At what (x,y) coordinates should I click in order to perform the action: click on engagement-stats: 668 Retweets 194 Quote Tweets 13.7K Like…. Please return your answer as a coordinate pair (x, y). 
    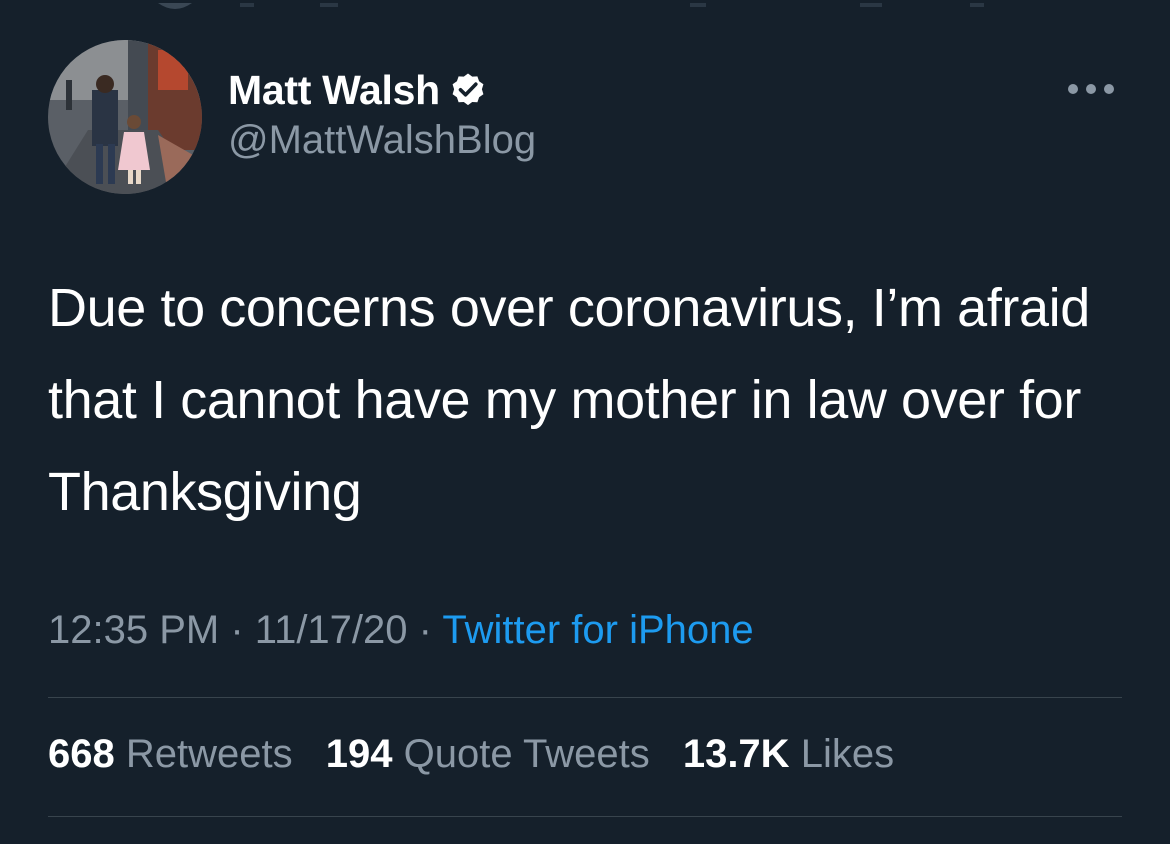
    Looking at the image, I should click on (482, 754).